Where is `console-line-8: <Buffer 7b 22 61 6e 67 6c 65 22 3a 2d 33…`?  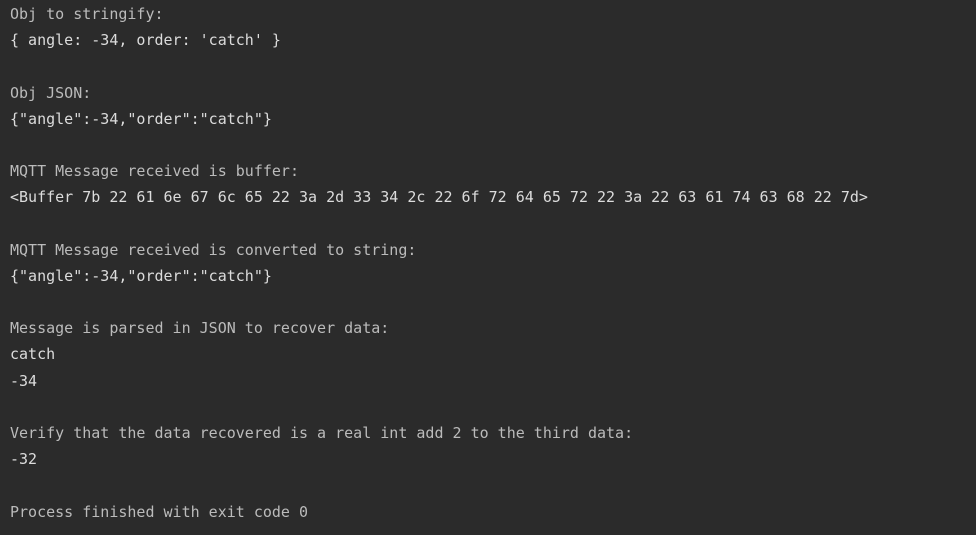 console-line-8: <Buffer 7b 22 61 6e 67 6c 65 22 3a 2d 33… is located at coordinates (439, 197).